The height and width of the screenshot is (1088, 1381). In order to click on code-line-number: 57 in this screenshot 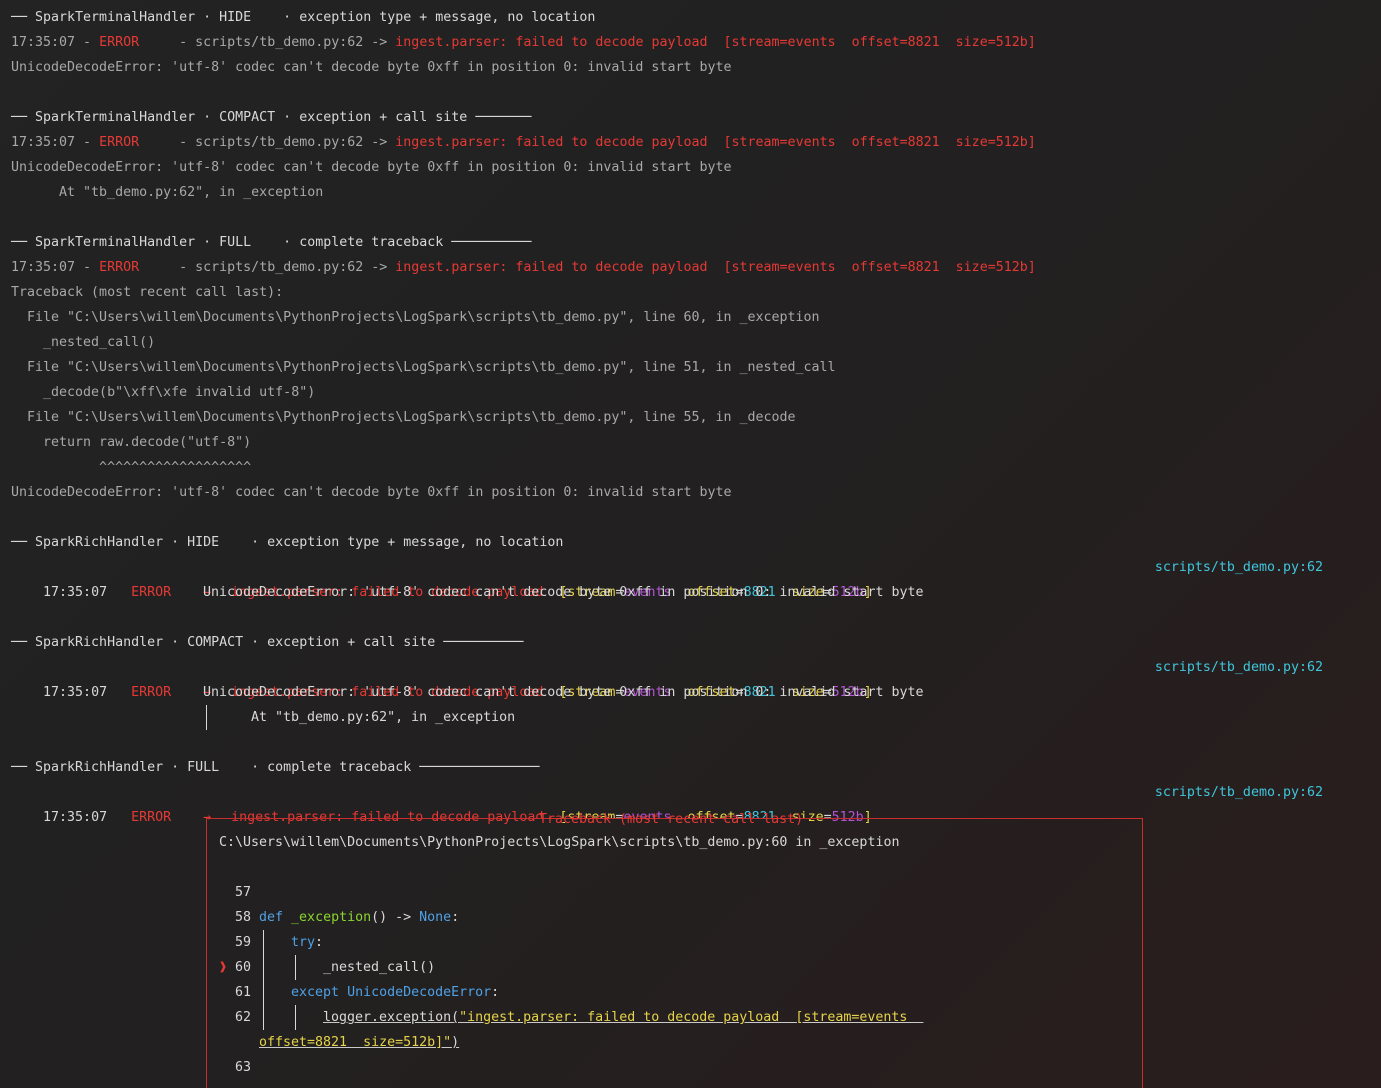, I will do `click(243, 892)`.